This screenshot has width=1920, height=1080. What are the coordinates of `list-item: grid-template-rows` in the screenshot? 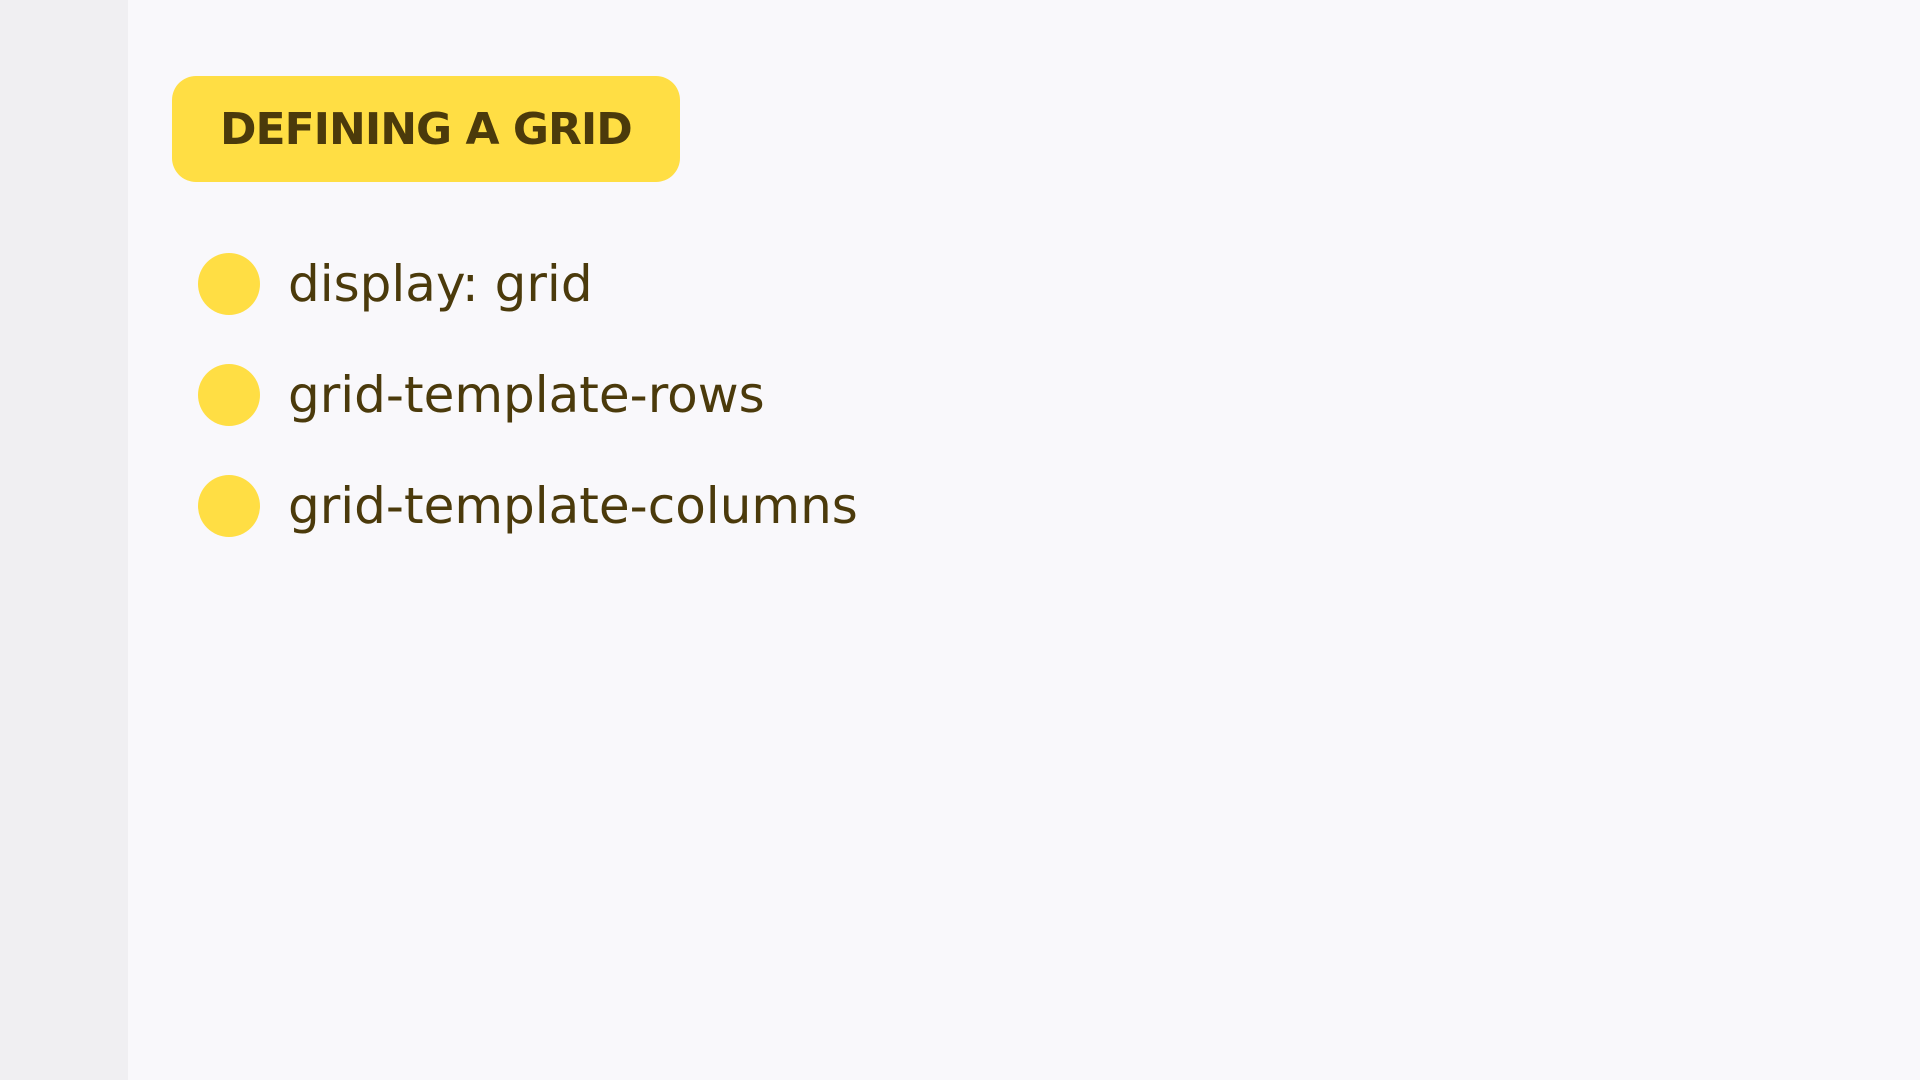 It's located at (528, 394).